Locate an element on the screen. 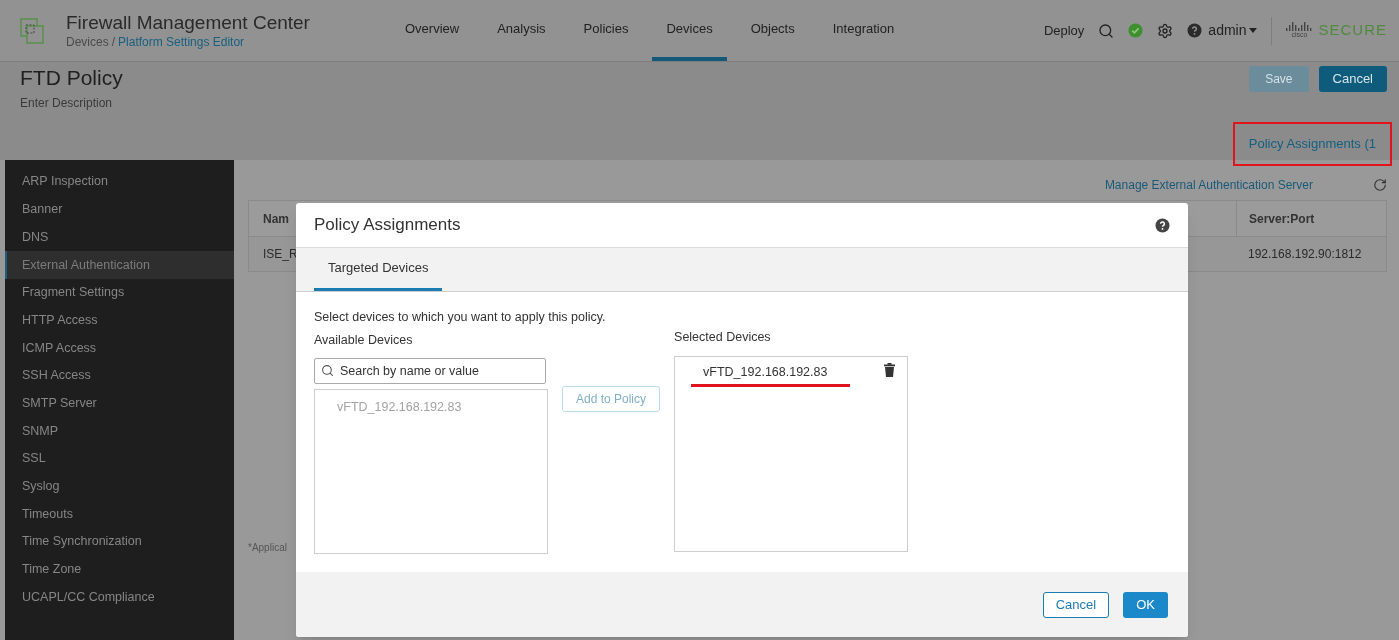  sidebar-item: SMTP Server is located at coordinates (119, 403).